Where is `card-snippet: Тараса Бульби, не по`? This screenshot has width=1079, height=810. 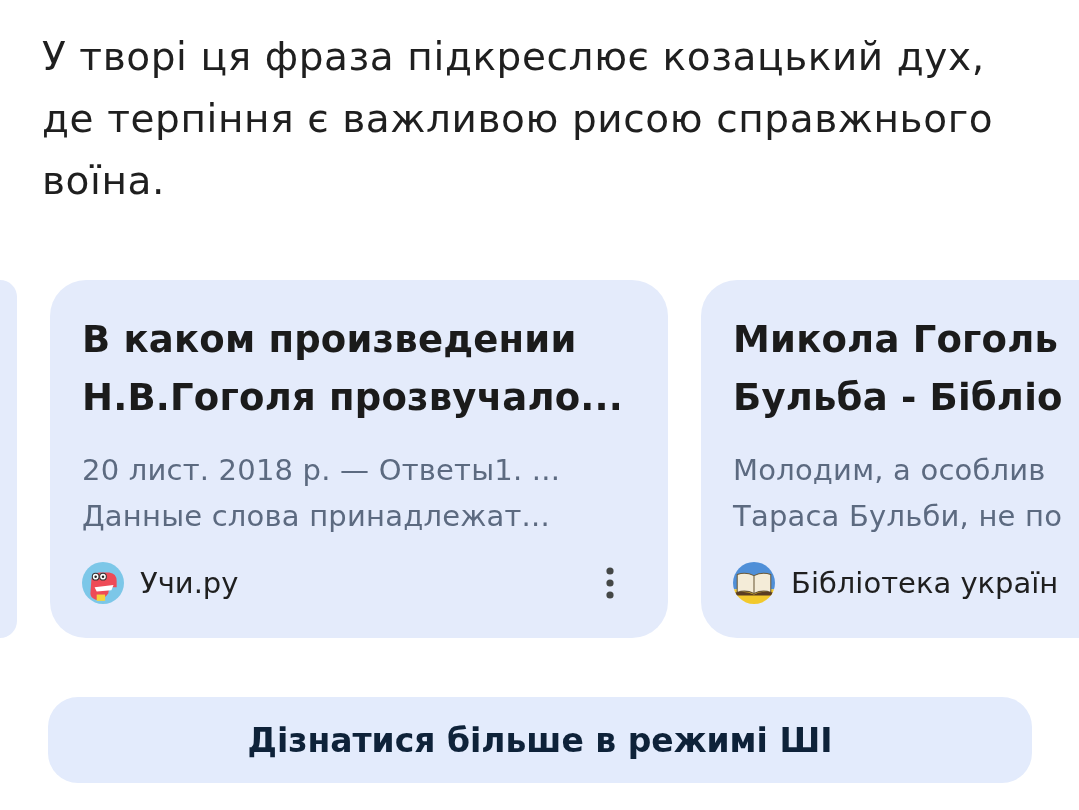 card-snippet: Тараса Бульби, не по is located at coordinates (898, 516).